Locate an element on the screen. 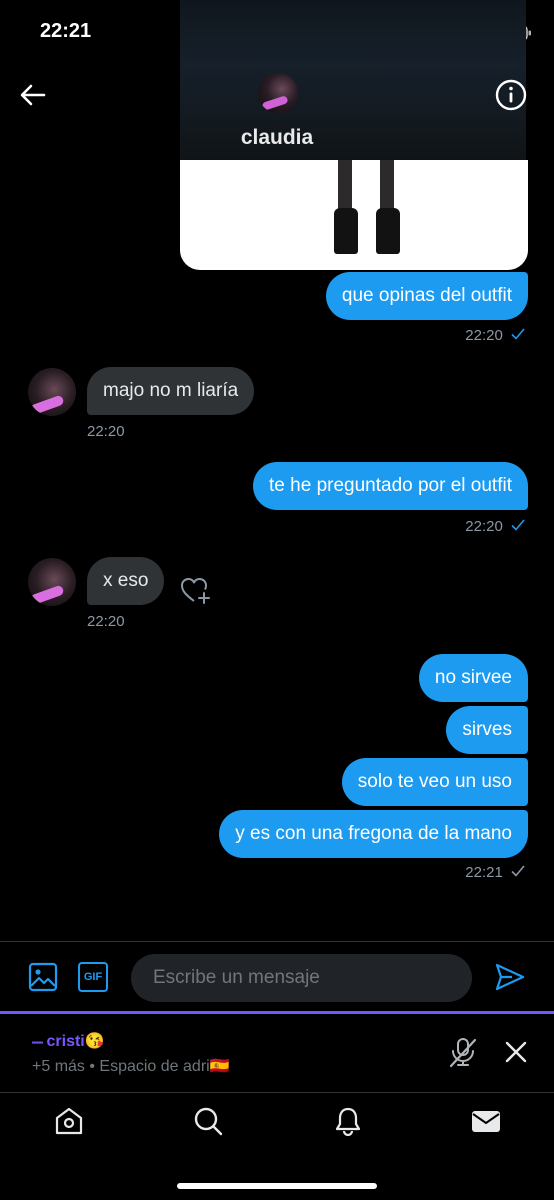 The width and height of the screenshot is (554, 1200). back-arrow-icon is located at coordinates (33, 95).